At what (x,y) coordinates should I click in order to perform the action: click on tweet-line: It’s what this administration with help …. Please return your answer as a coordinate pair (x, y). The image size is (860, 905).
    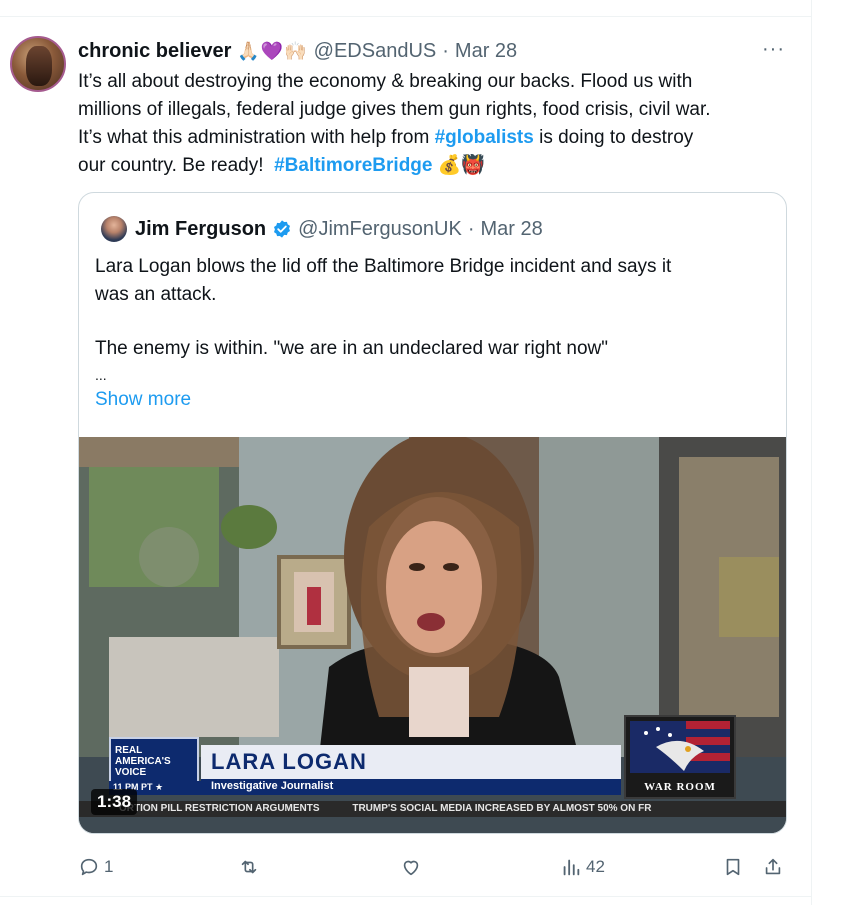
    Looking at the image, I should click on (438, 138).